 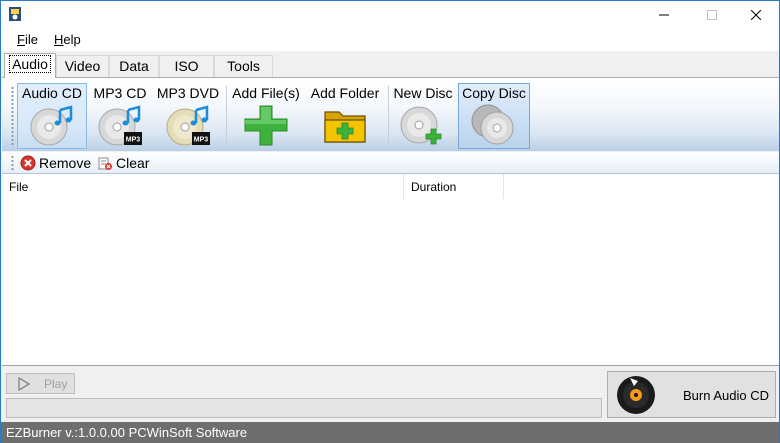 I want to click on menu-help: Help, so click(x=67, y=39).